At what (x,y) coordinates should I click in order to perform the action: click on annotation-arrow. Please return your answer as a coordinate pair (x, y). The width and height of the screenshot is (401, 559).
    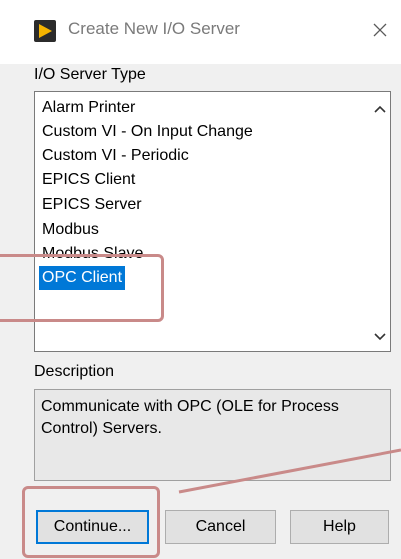
    Looking at the image, I should click on (289, 471).